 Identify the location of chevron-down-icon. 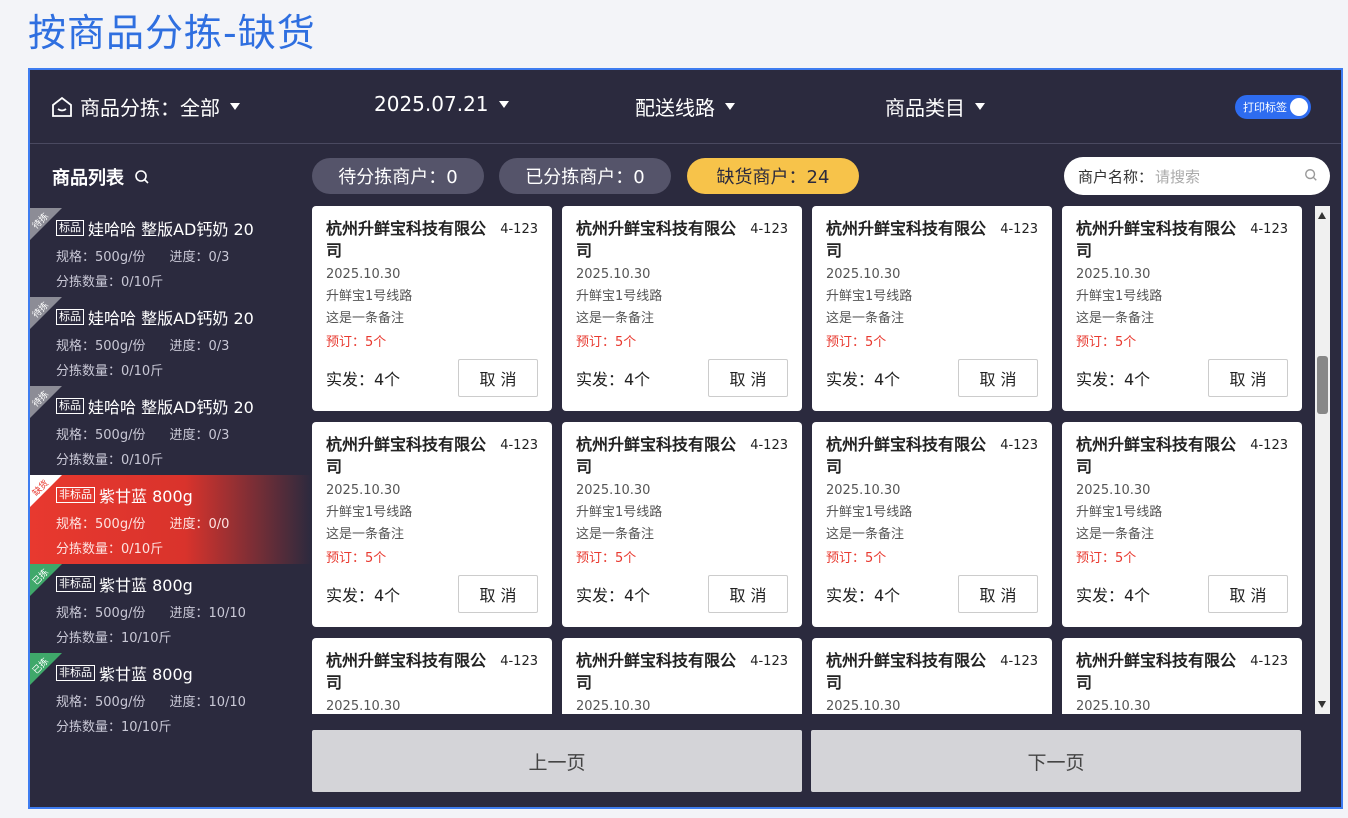
(980, 106).